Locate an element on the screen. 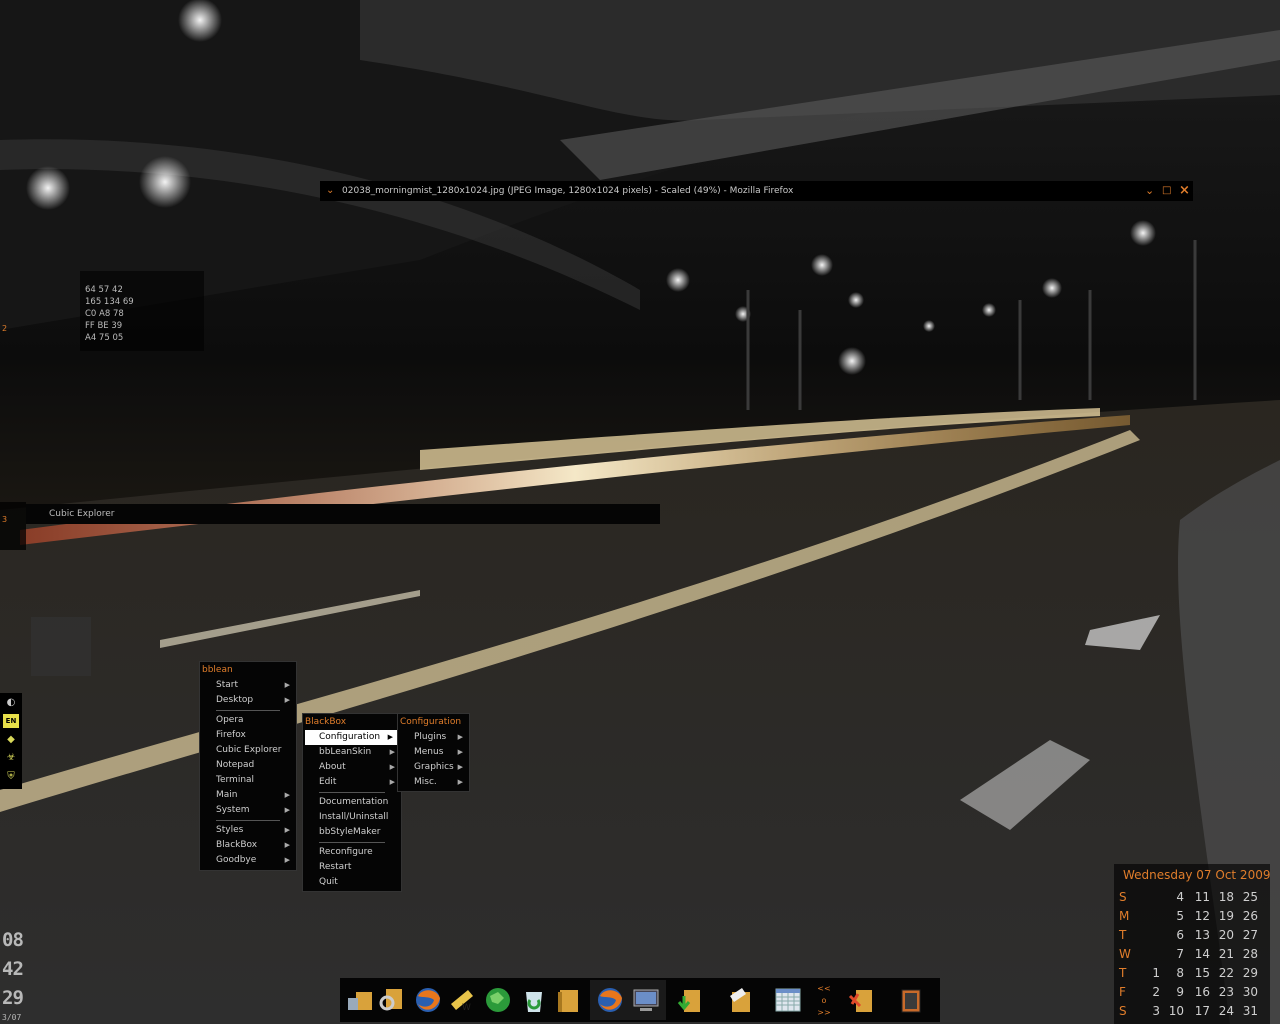 The height and width of the screenshot is (1024, 1280). calendar-day-label: S is located at coordinates (1123, 1011).